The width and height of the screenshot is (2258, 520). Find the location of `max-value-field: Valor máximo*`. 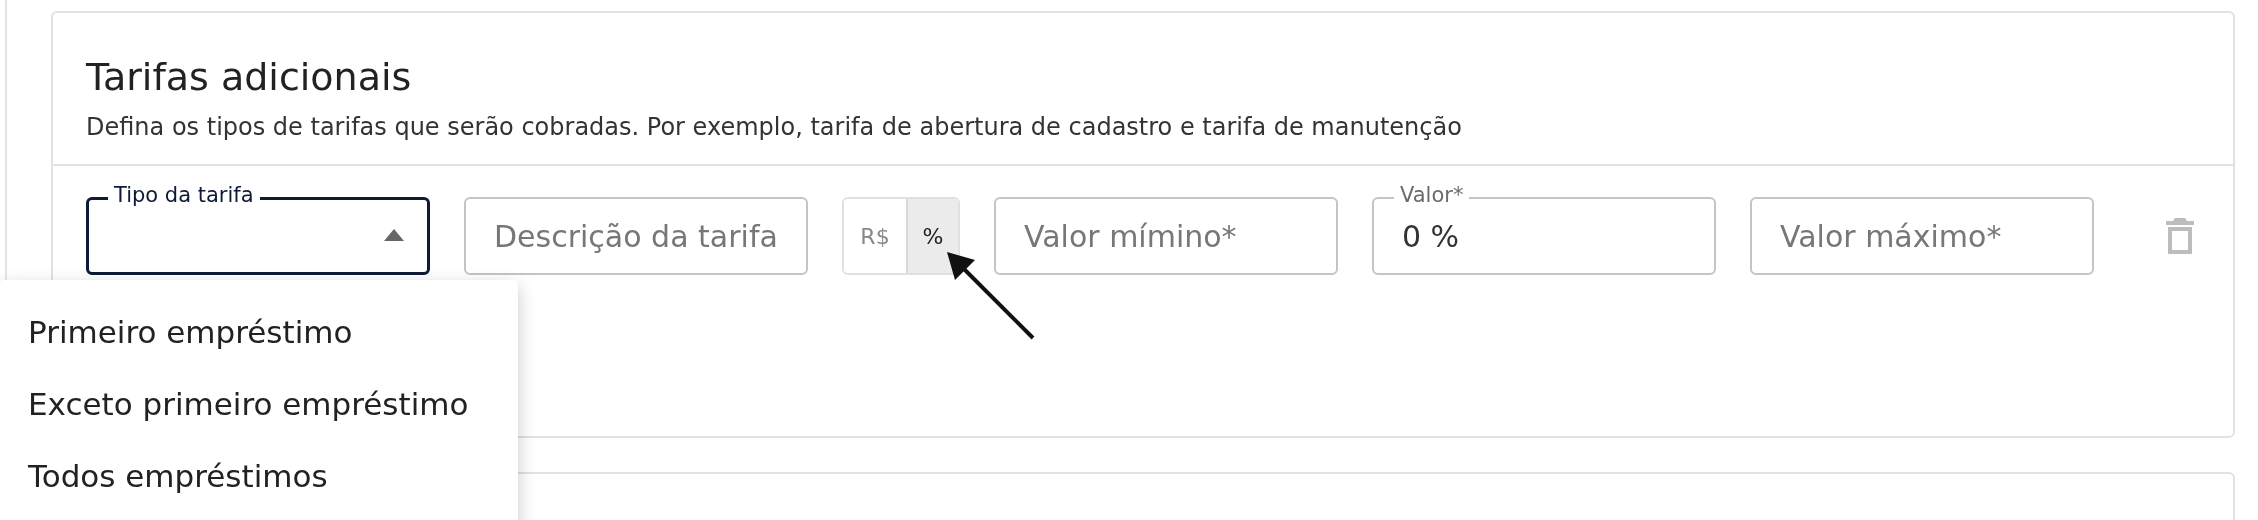

max-value-field: Valor máximo* is located at coordinates (1922, 236).